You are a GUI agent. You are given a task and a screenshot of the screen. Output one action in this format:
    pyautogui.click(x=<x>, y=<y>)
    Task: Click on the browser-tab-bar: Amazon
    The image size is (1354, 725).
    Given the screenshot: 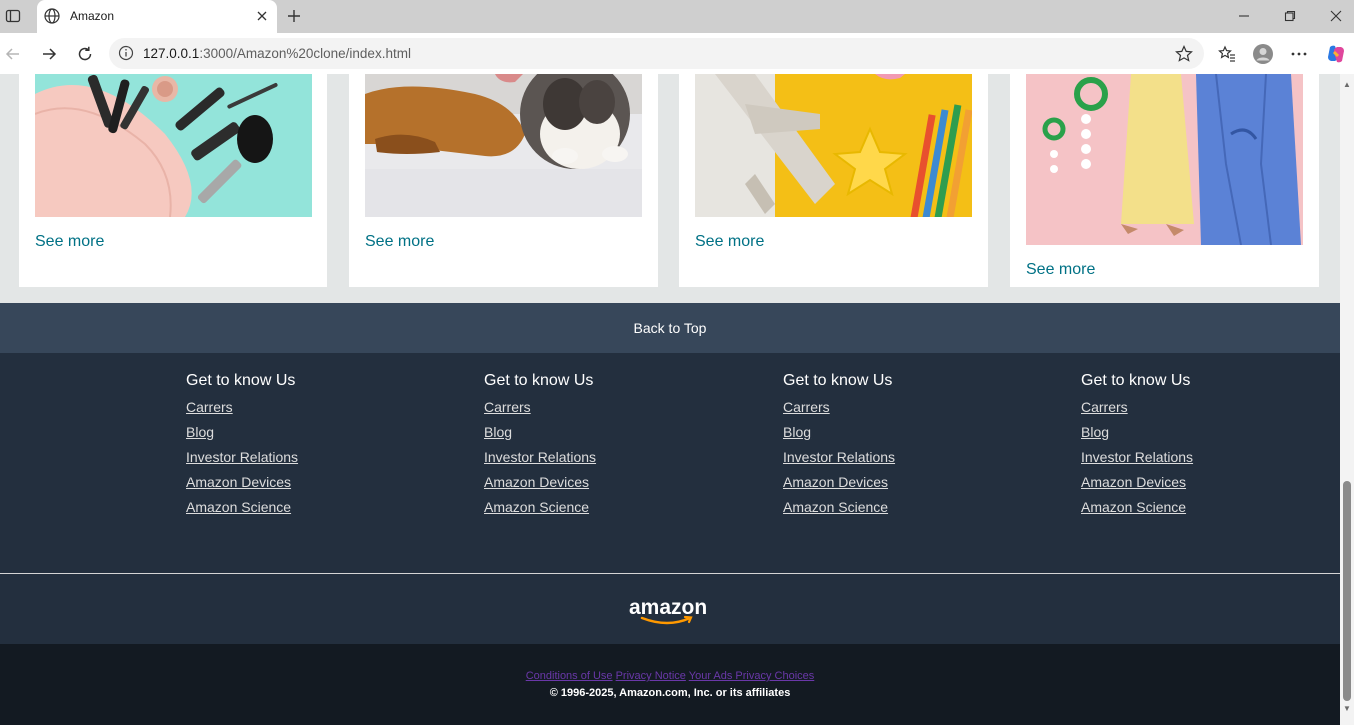 What is the action you would take?
    pyautogui.click(x=677, y=16)
    